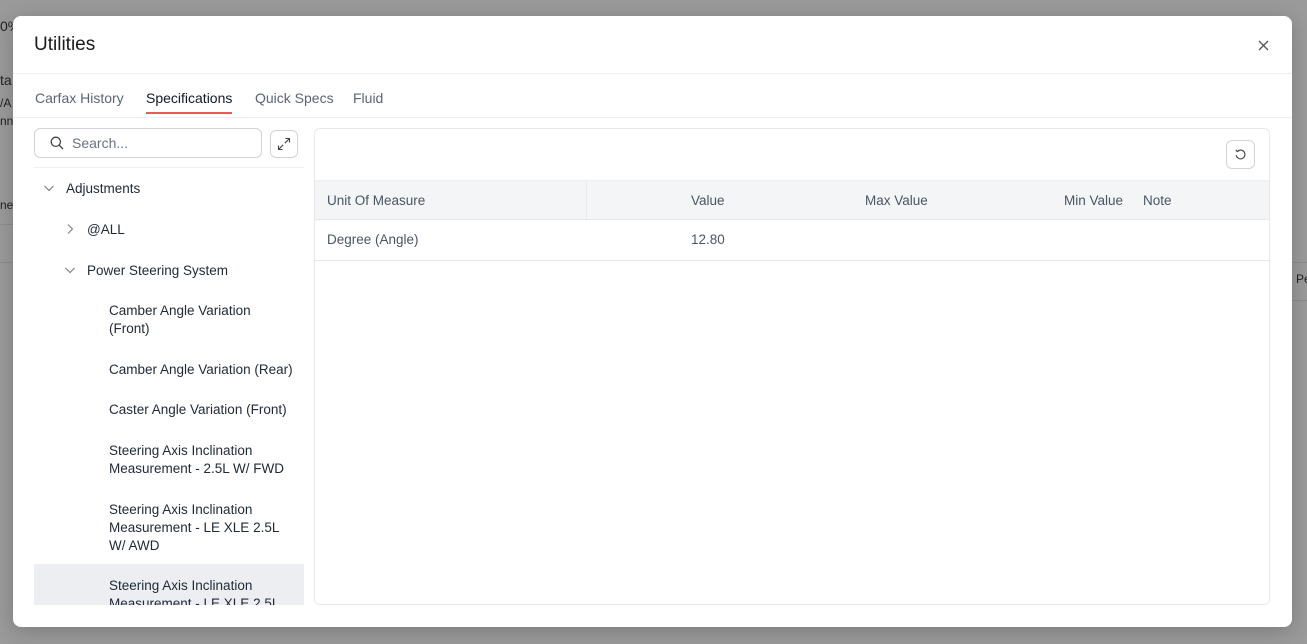  I want to click on tree-node-label: Caster Angle Variation (Front), so click(198, 409).